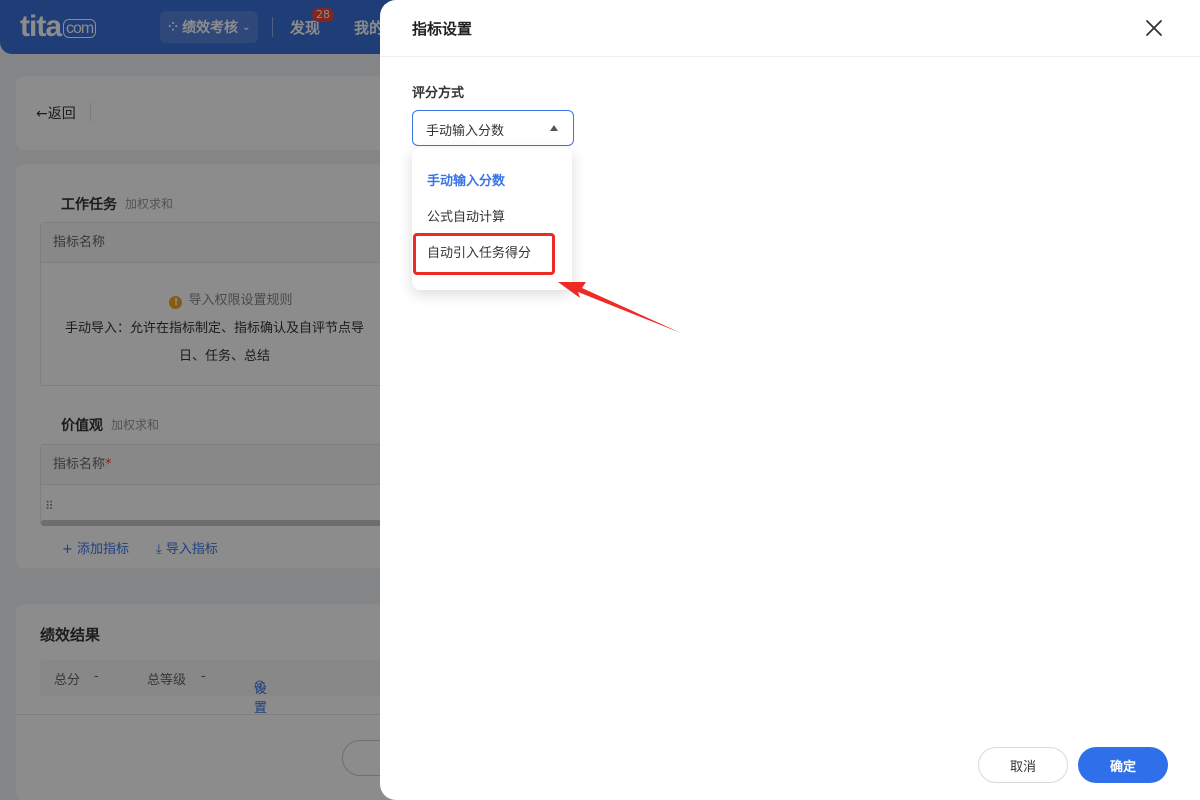 This screenshot has height=800, width=1200. Describe the element at coordinates (492, 182) in the screenshot. I see `option-manual-input: 手动输入分数` at that location.